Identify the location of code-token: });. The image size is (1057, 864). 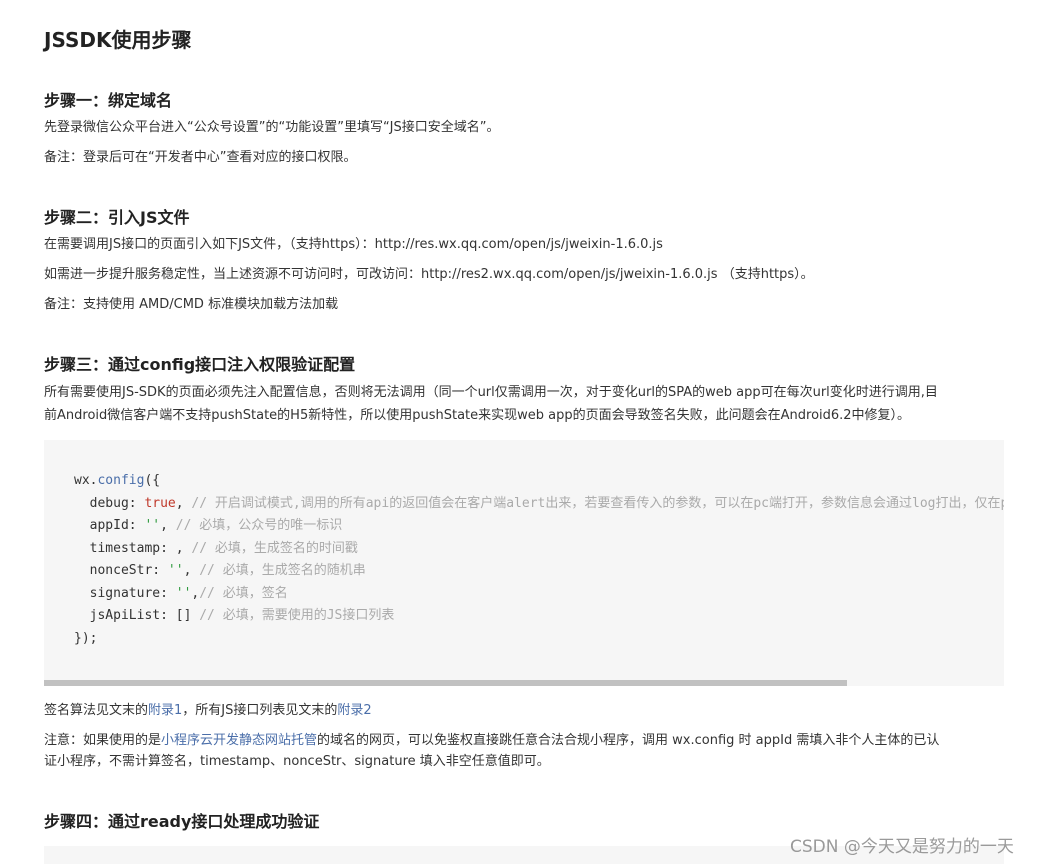
(86, 638).